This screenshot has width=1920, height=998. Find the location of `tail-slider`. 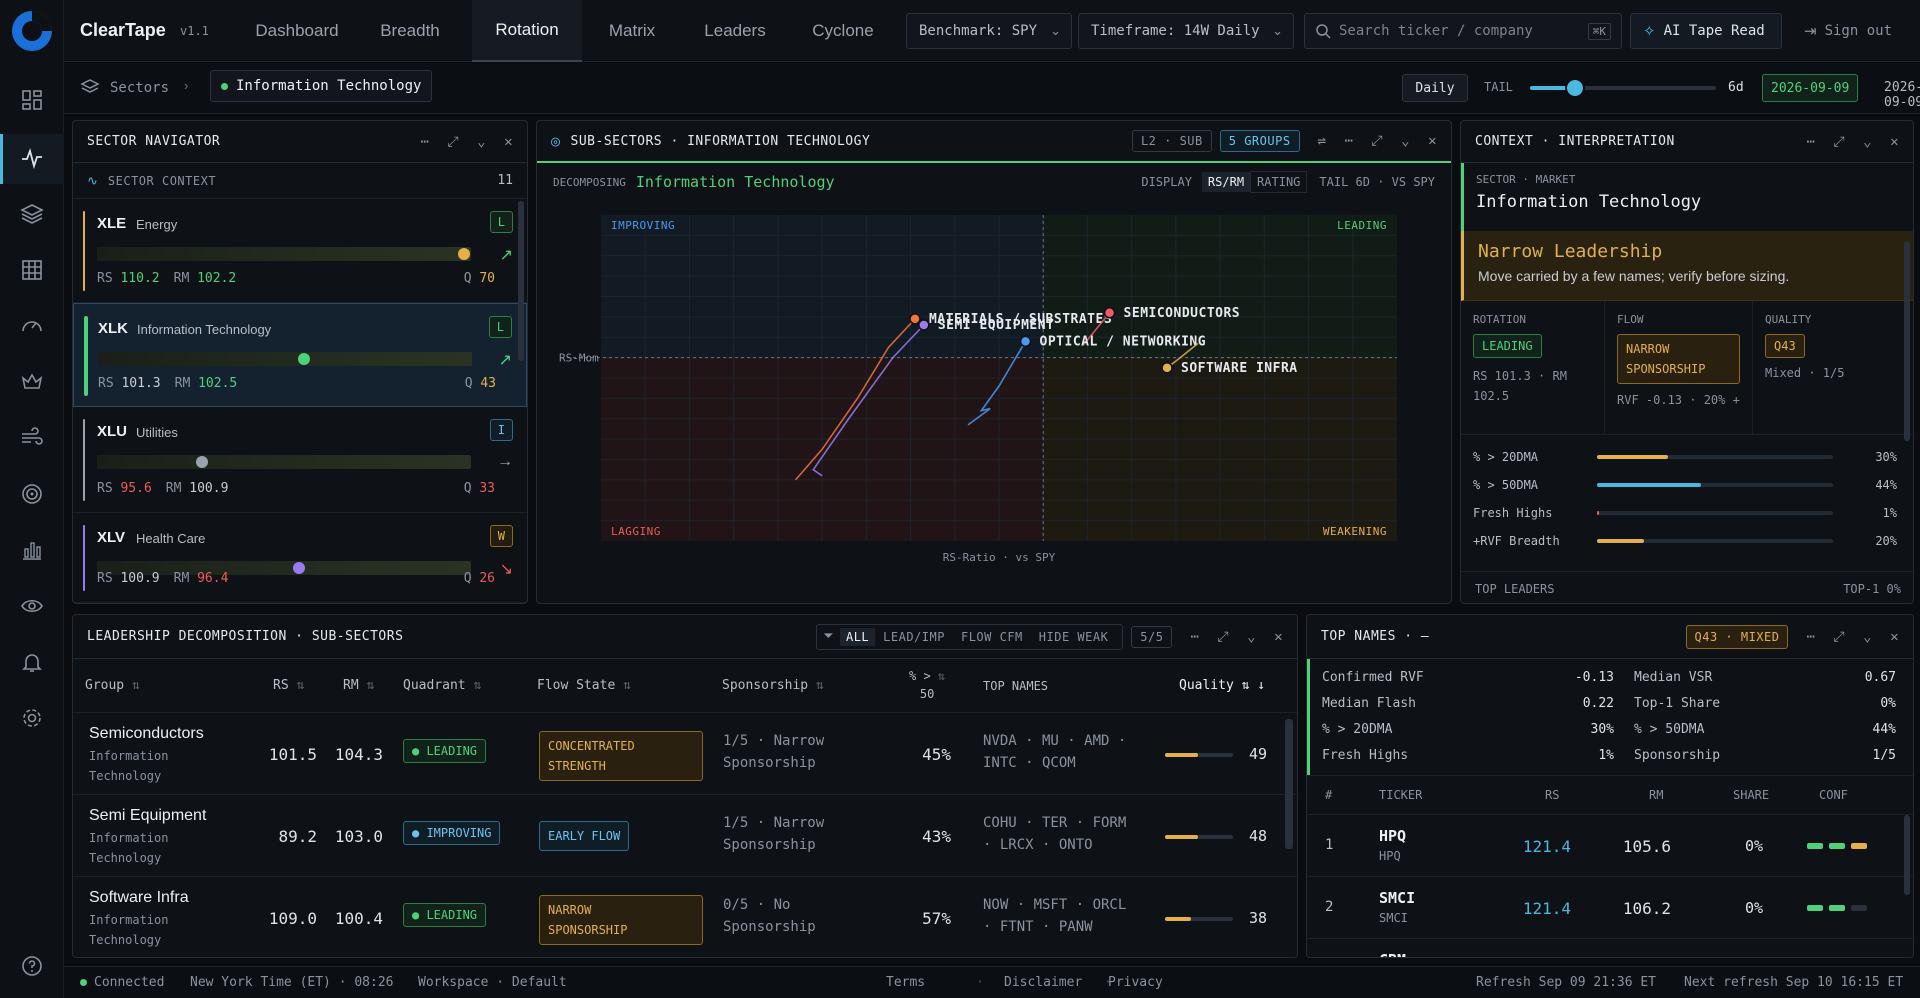

tail-slider is located at coordinates (1623, 88).